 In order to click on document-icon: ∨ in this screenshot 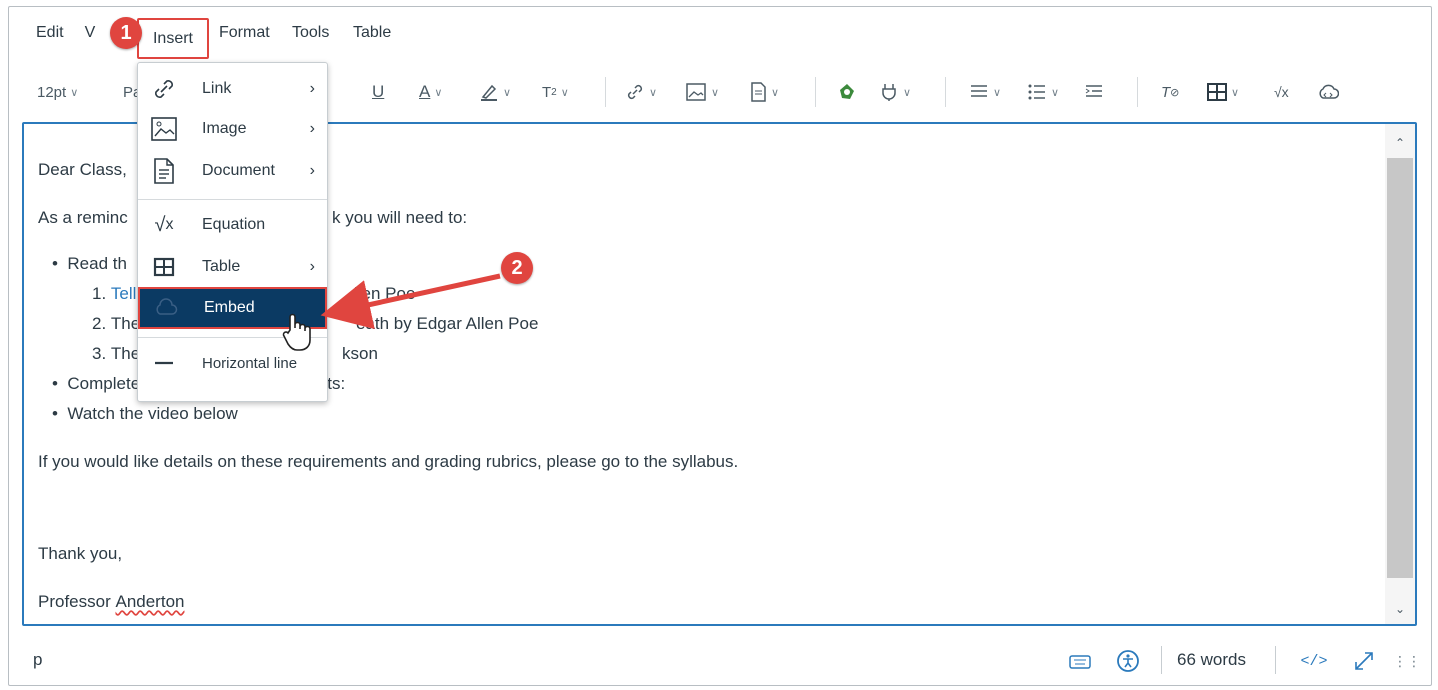, I will do `click(764, 92)`.